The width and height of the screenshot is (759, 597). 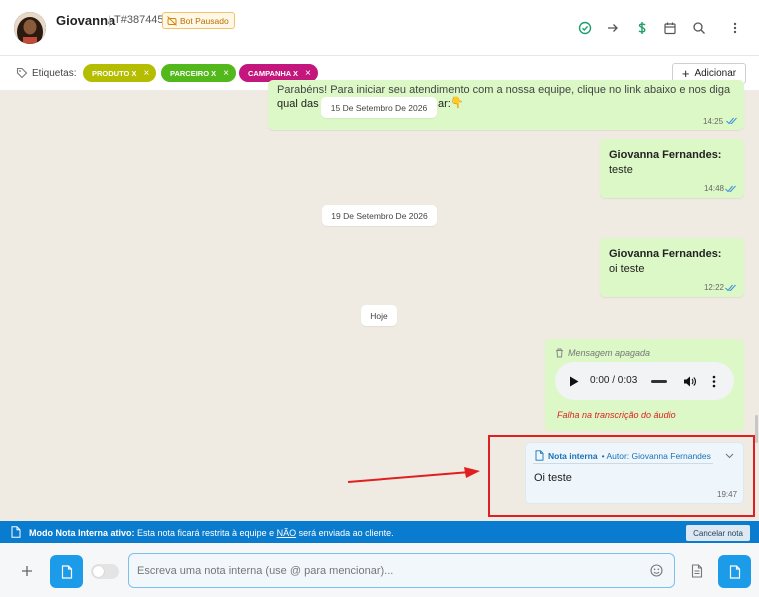 What do you see at coordinates (345, 533) in the screenshot?
I see `banner-text: será enviada ao cliente.` at bounding box center [345, 533].